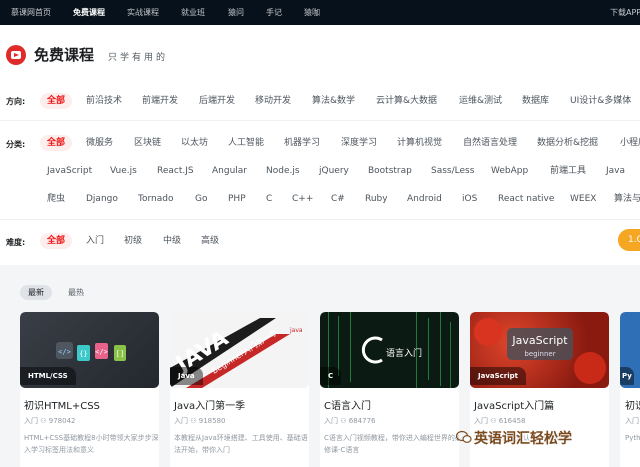  What do you see at coordinates (391, 444) in the screenshot?
I see `course-description: C语言入门视频教程，带你进入编程世界的必修课-C语言` at bounding box center [391, 444].